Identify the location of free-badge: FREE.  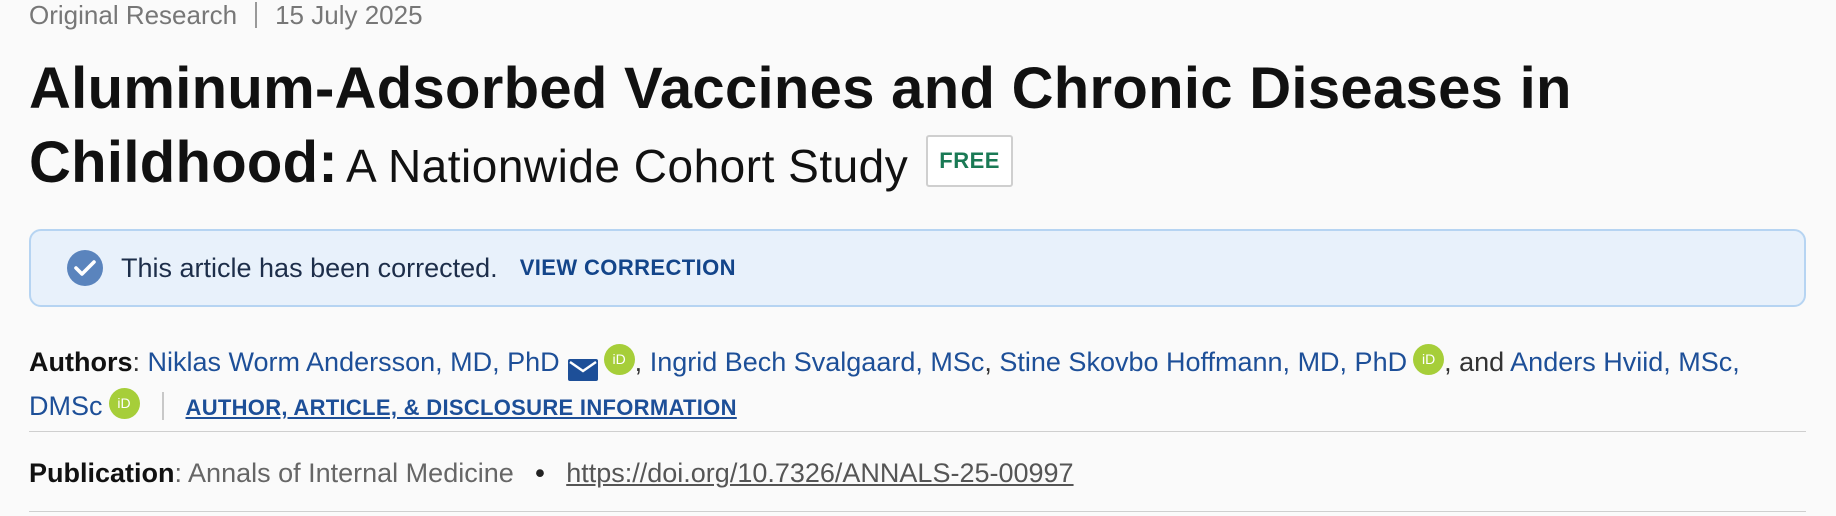
(969, 160).